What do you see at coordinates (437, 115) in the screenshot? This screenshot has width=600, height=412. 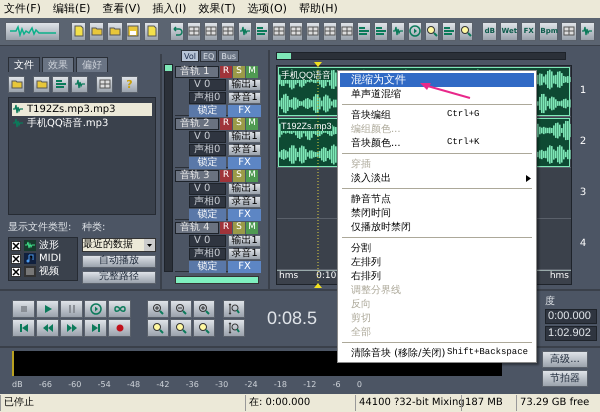 I see `menu-item: 音块编组 Ctrl+G` at bounding box center [437, 115].